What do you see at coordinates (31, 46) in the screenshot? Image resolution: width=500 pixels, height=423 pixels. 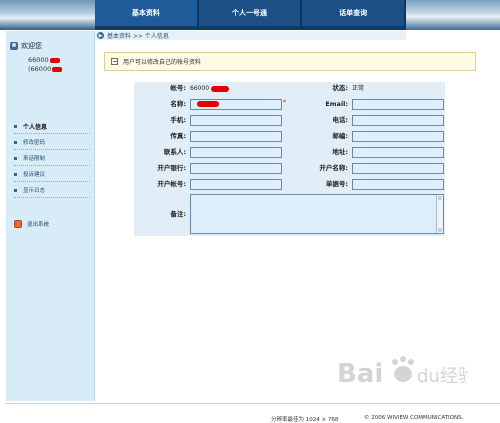 I see `welcome-label: 欢迎您` at bounding box center [31, 46].